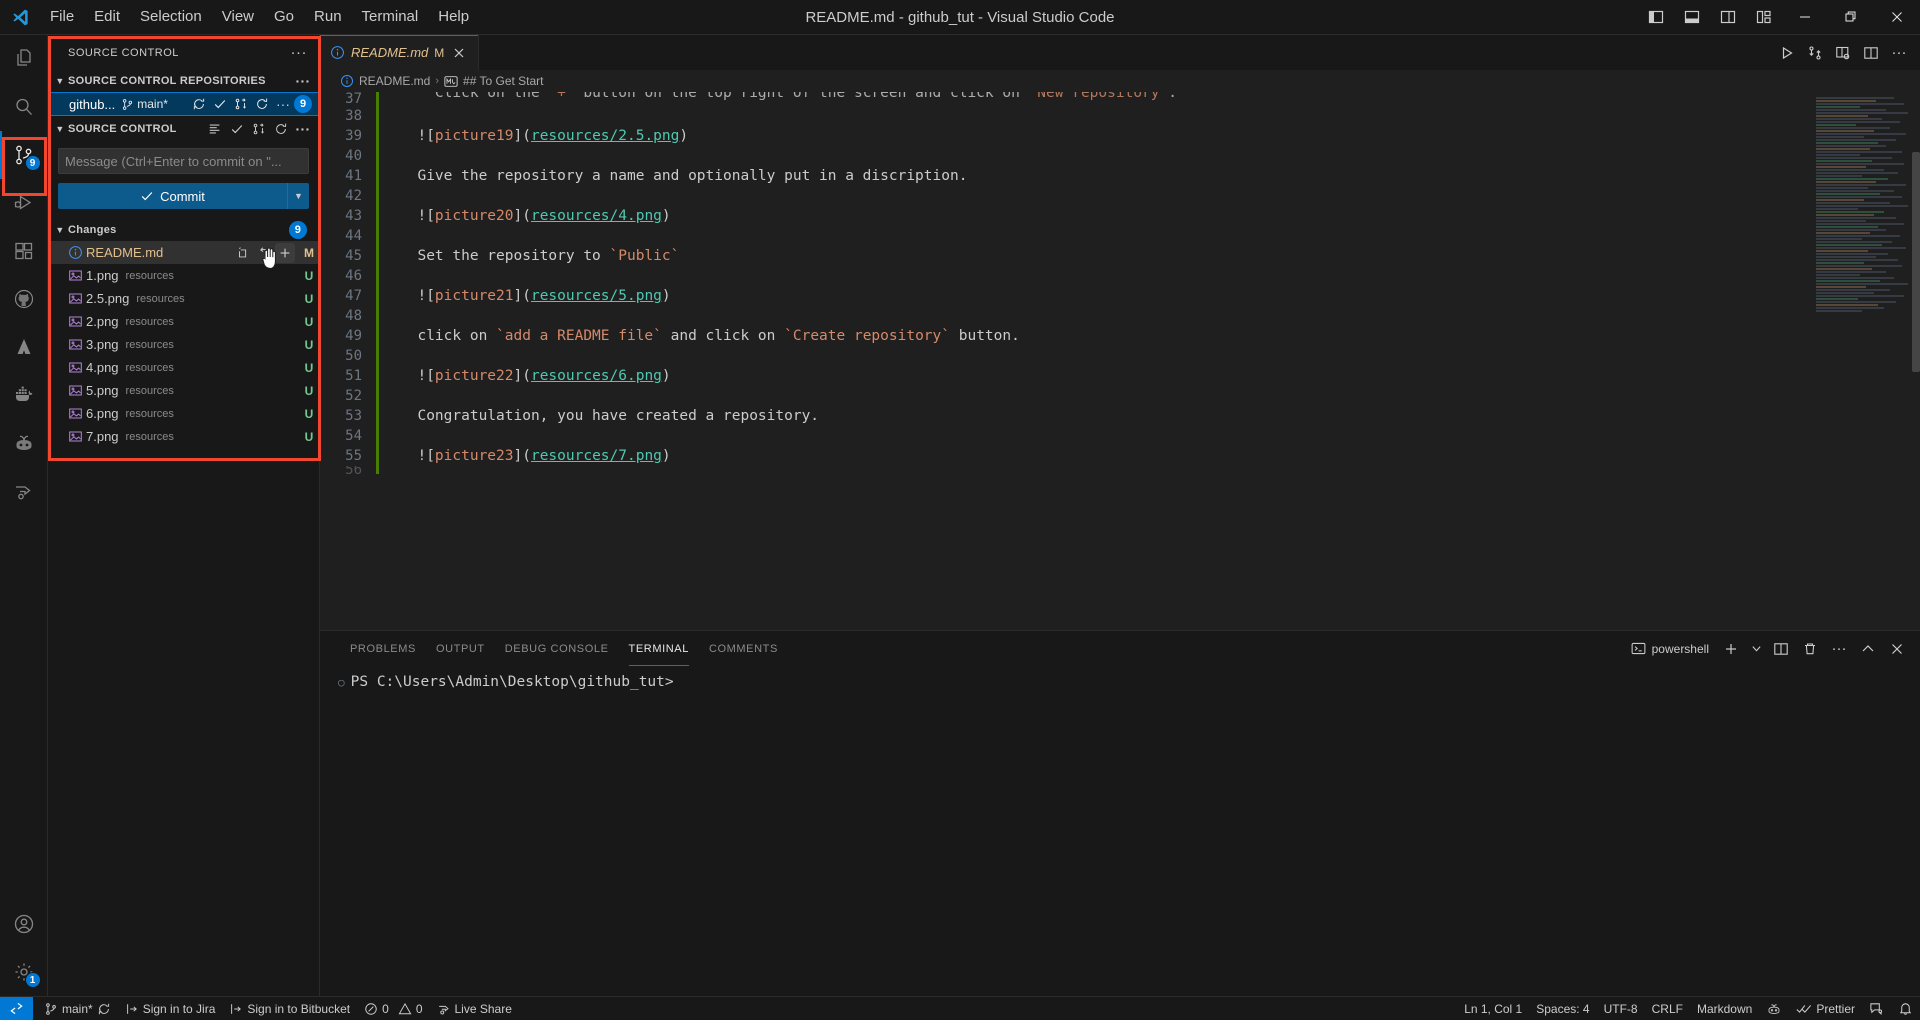 This screenshot has height=1020, width=1920. I want to click on close-panel-icon, so click(1897, 649).